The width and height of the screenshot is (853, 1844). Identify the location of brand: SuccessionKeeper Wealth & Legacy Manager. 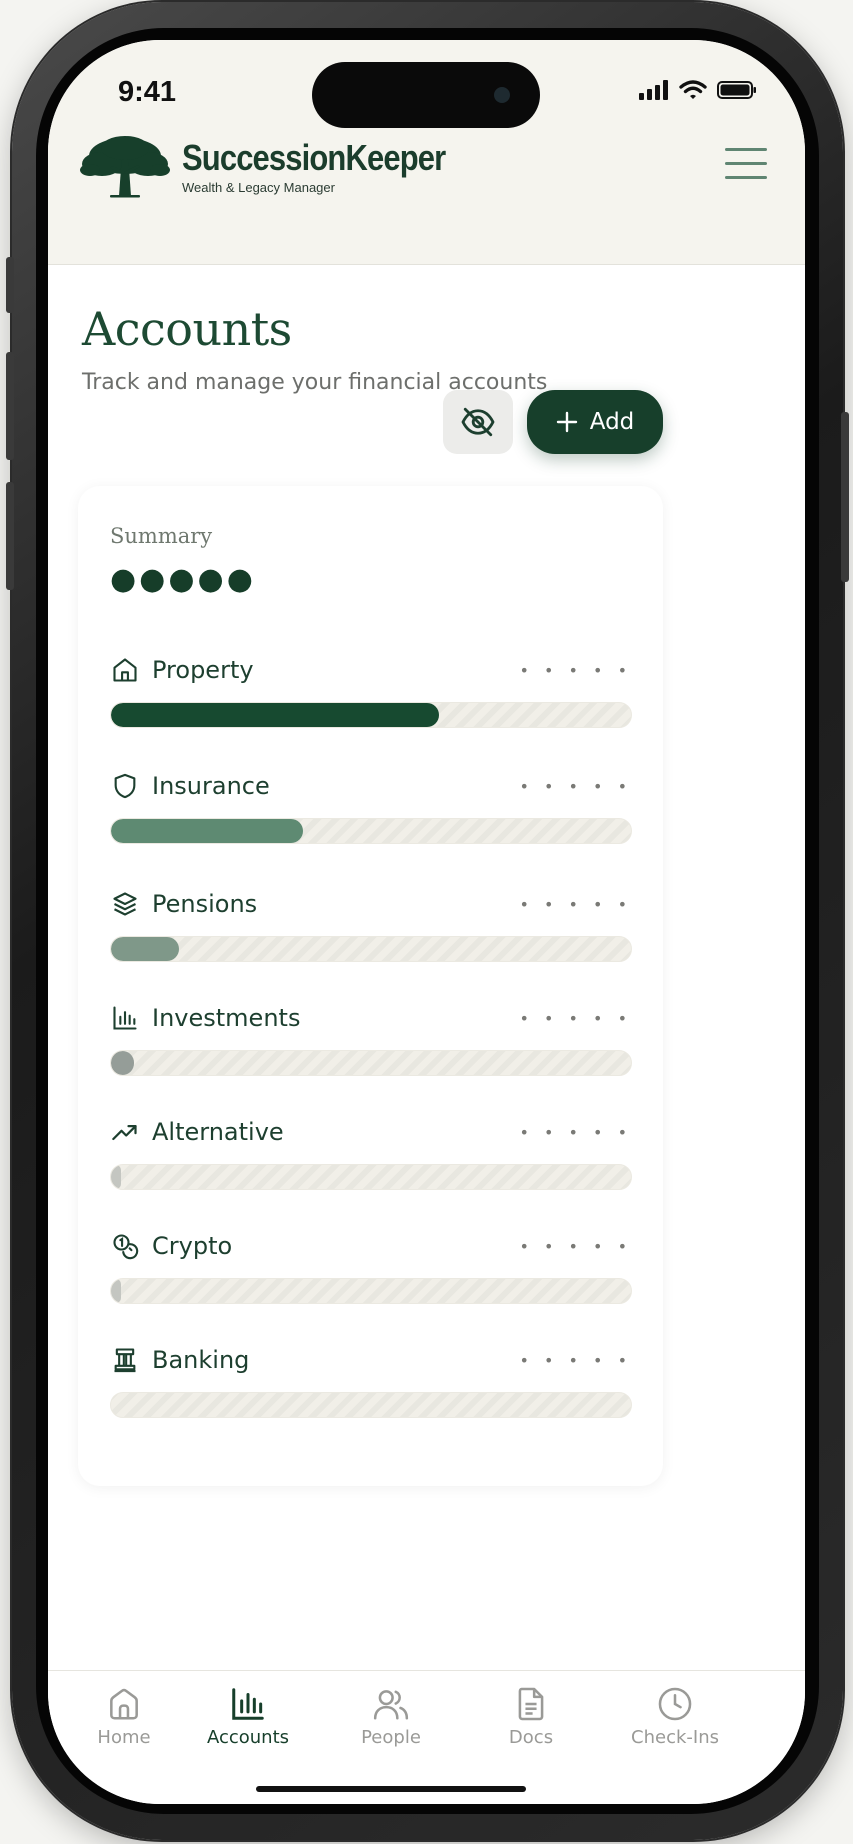
(284, 167).